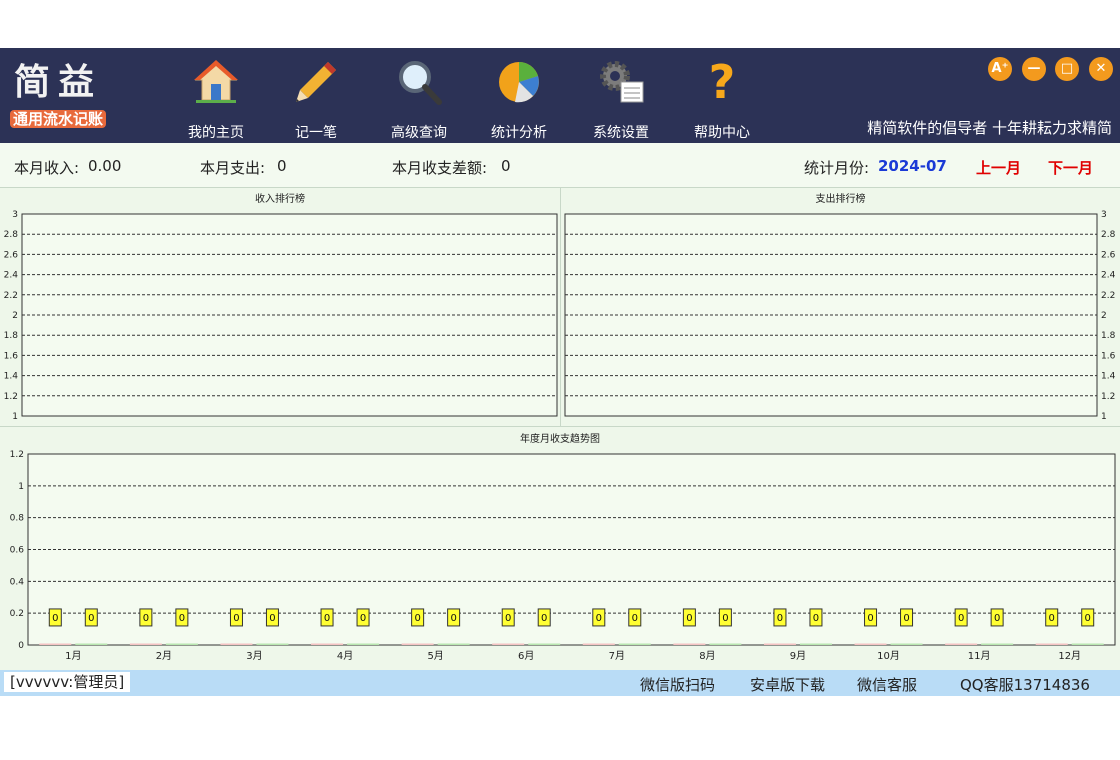 Image resolution: width=1120 pixels, height=760 pixels. I want to click on x-tick-label: 1月, so click(73, 656).